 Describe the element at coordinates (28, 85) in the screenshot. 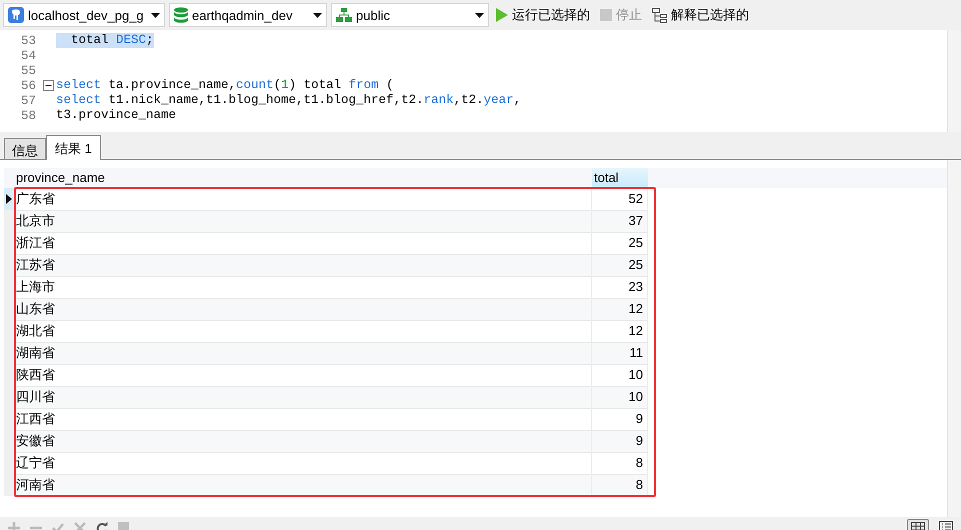

I see `line-number: 56` at that location.